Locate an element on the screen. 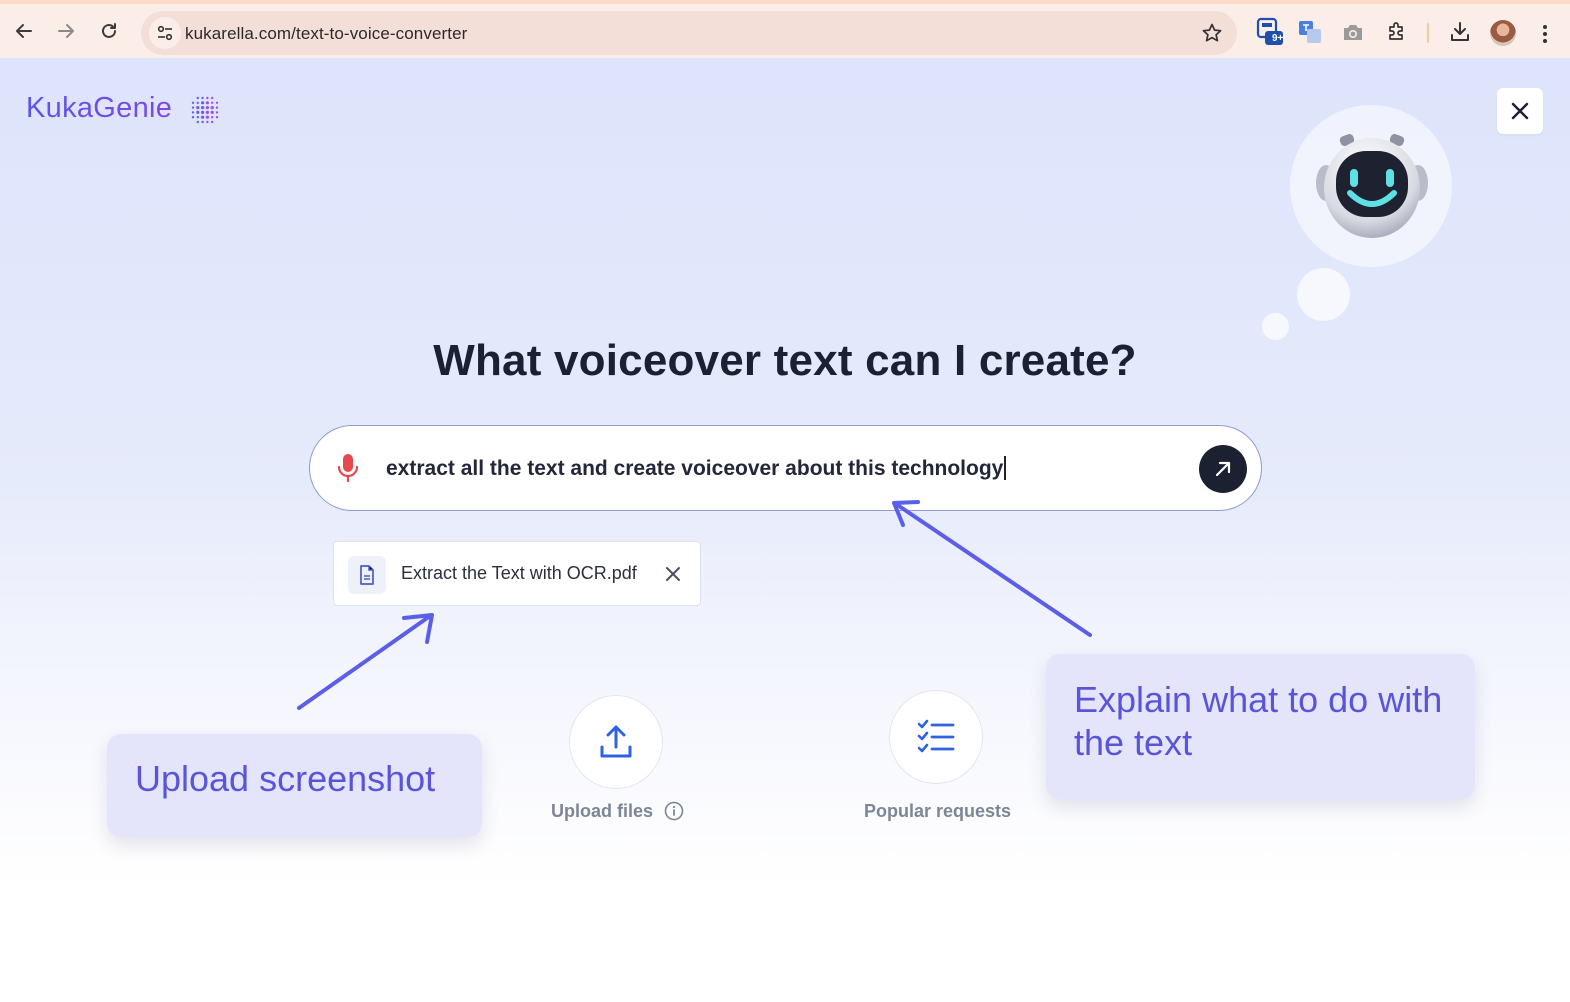  document-icon is located at coordinates (367, 575).